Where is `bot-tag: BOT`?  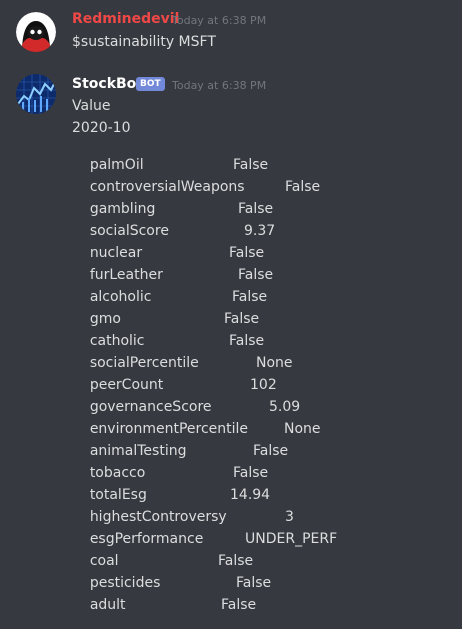
bot-tag: BOT is located at coordinates (150, 84).